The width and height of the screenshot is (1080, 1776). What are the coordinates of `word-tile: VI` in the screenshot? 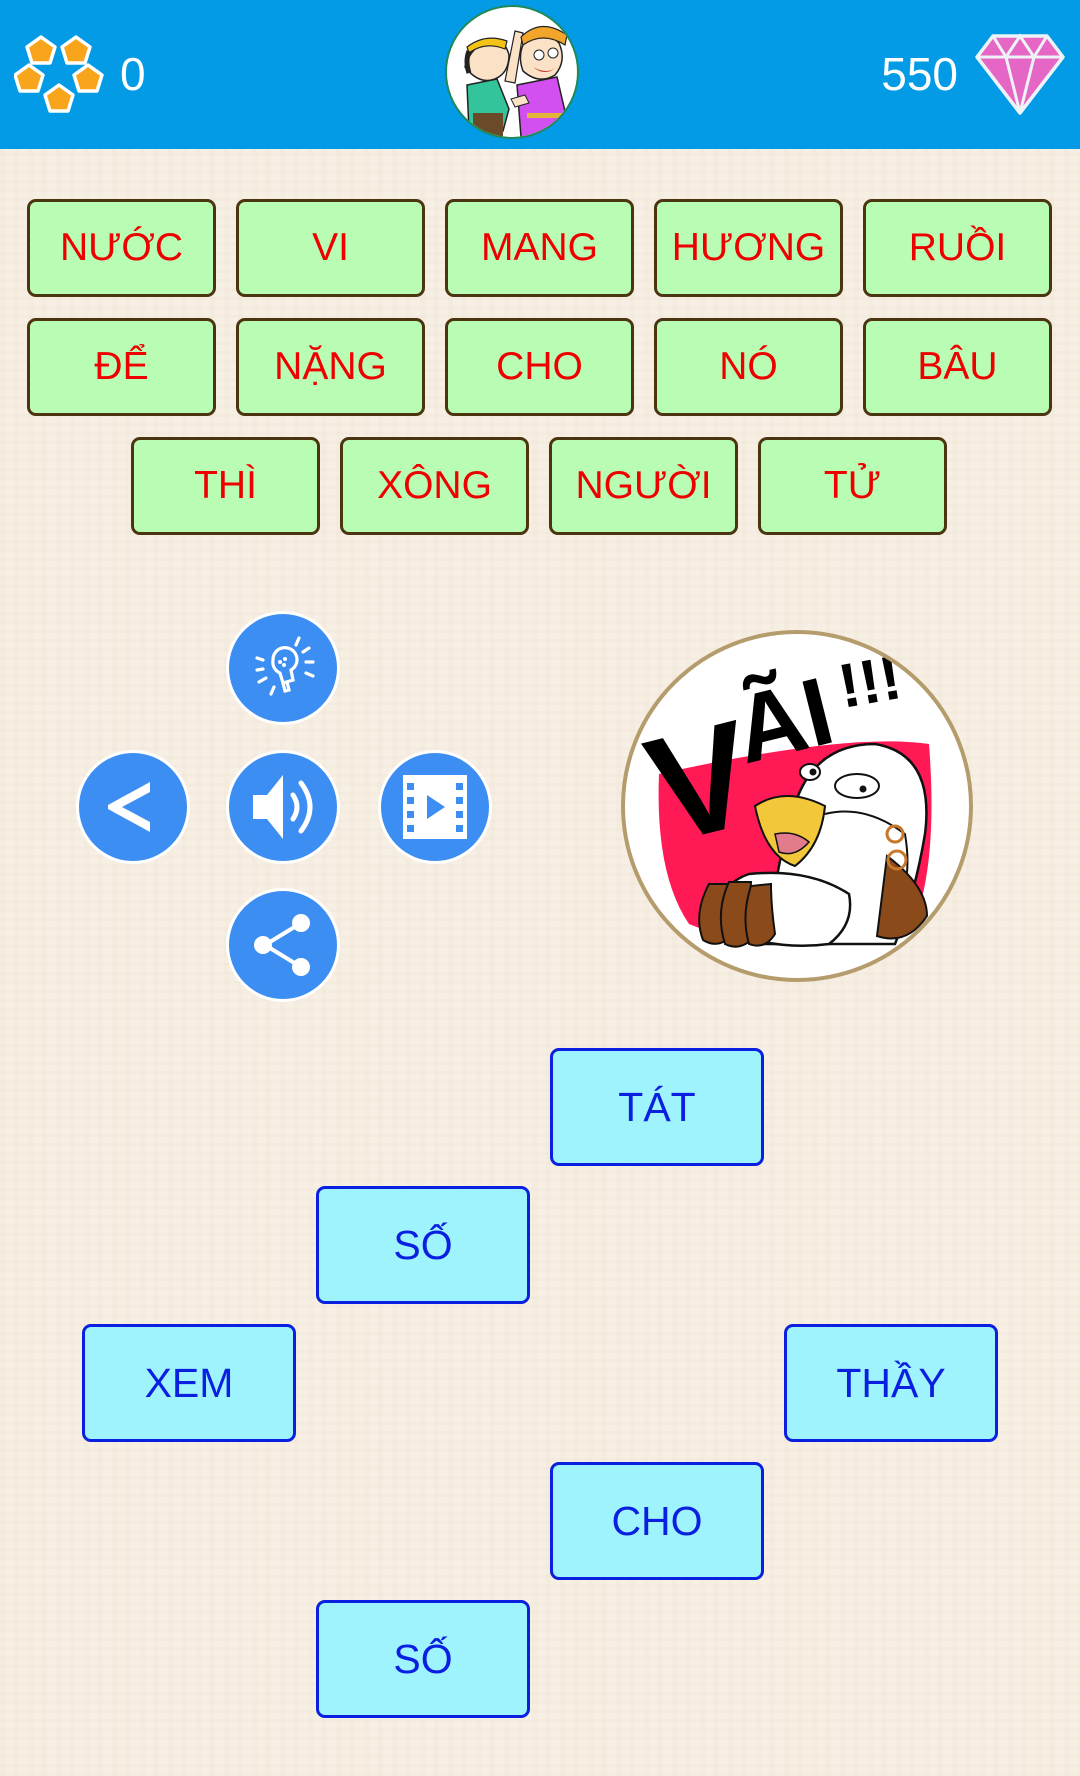 It's located at (330, 248).